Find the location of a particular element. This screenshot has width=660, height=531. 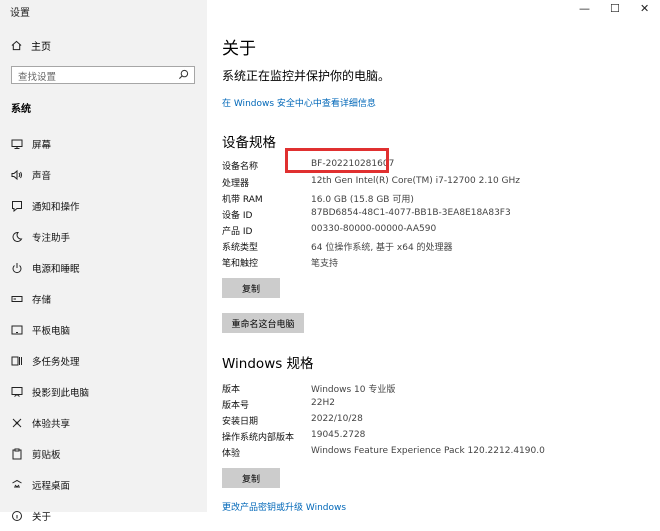

spec-key: 产品 ID is located at coordinates (237, 232).